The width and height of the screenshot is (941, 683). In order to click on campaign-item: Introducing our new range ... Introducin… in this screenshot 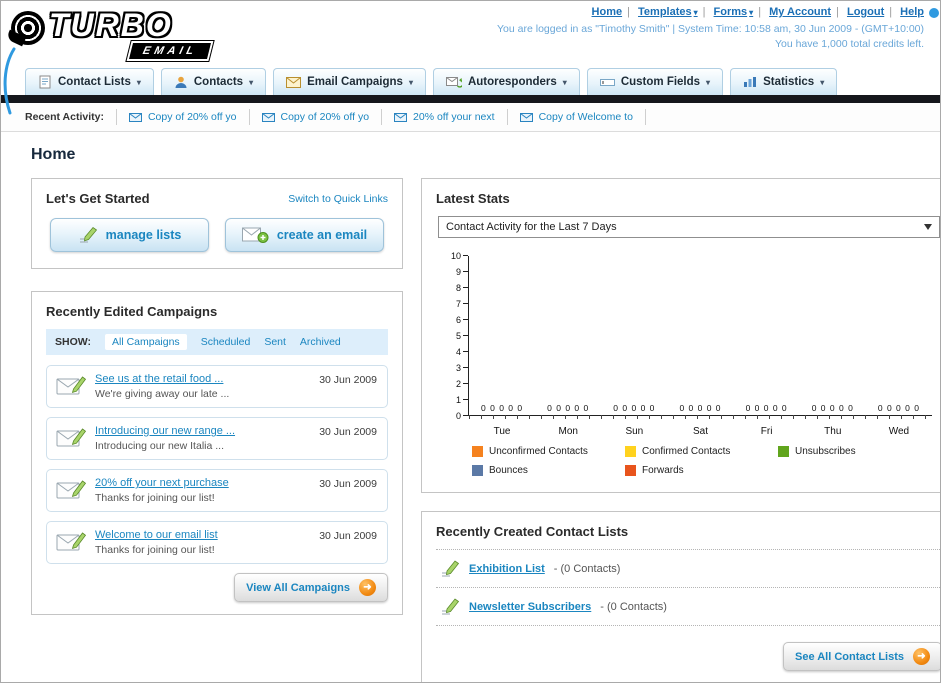, I will do `click(217, 438)`.